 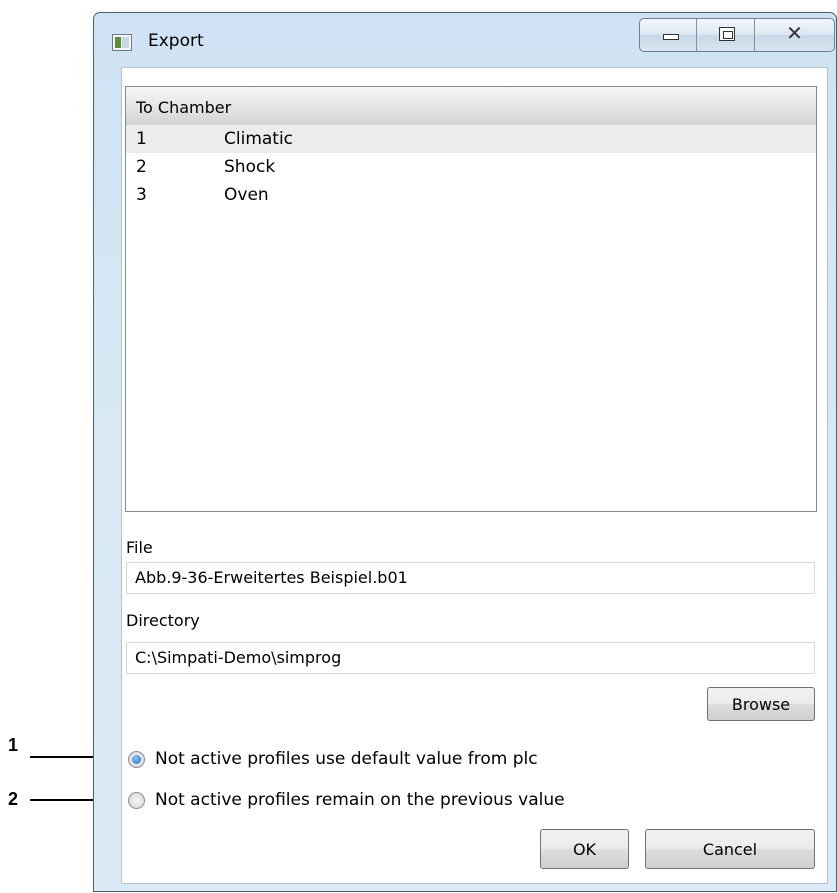 I want to click on list-item-number: 2, so click(x=141, y=167).